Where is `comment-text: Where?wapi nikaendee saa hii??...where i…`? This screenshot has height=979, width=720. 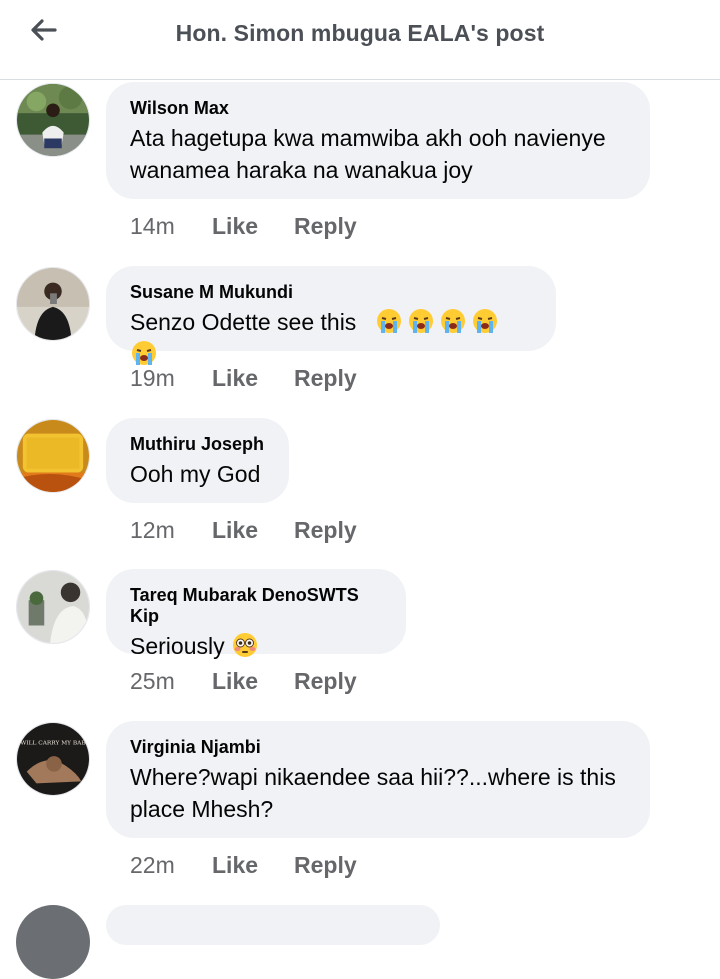 comment-text: Where?wapi nikaendee saa hii??...where i… is located at coordinates (373, 793).